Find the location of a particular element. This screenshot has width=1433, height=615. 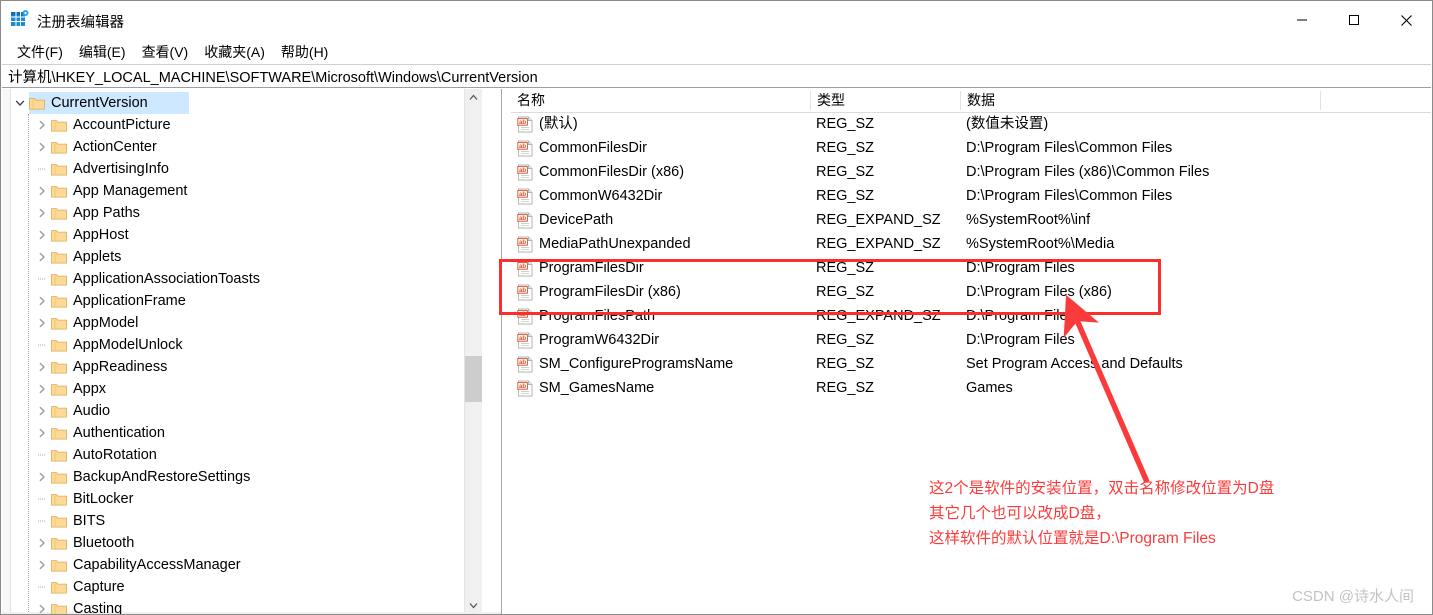

tree-item-label: Bluetooth is located at coordinates (104, 543).